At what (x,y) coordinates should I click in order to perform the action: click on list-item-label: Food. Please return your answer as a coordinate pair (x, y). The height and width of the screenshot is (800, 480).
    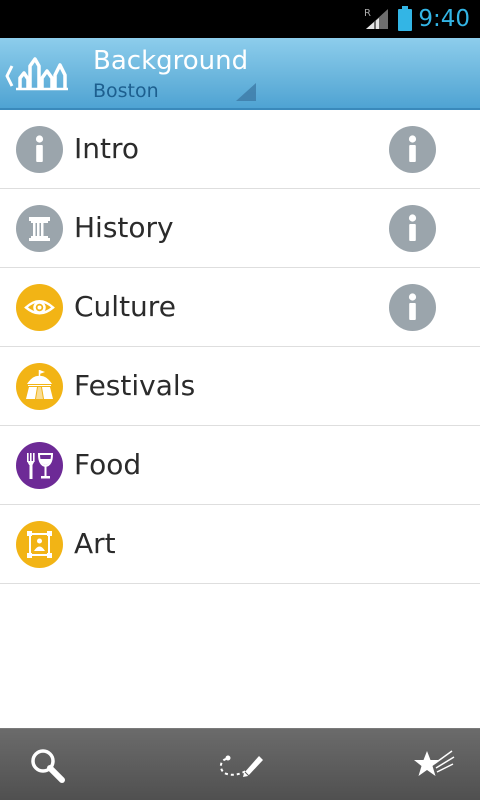
    Looking at the image, I should click on (108, 464).